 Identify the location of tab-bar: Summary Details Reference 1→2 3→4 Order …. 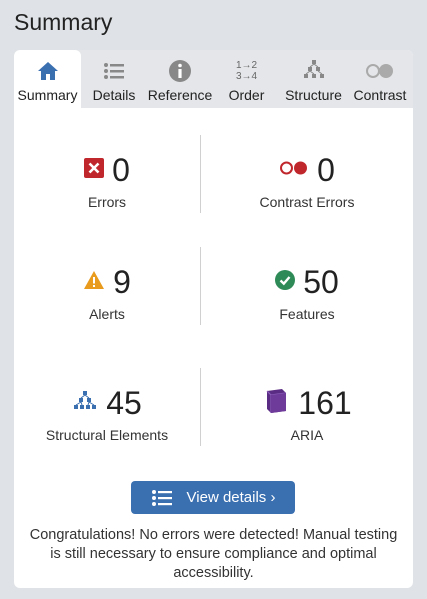
(213, 79).